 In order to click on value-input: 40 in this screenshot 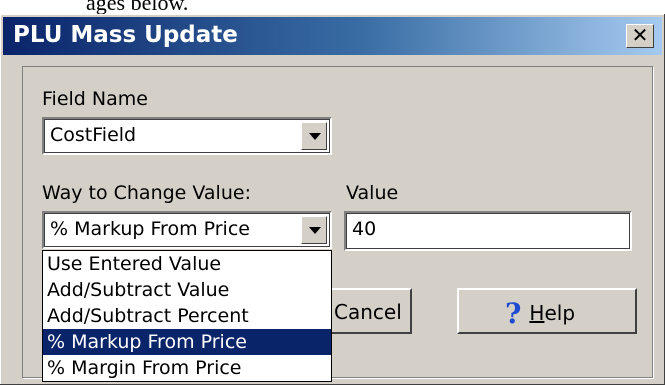, I will do `click(488, 231)`.